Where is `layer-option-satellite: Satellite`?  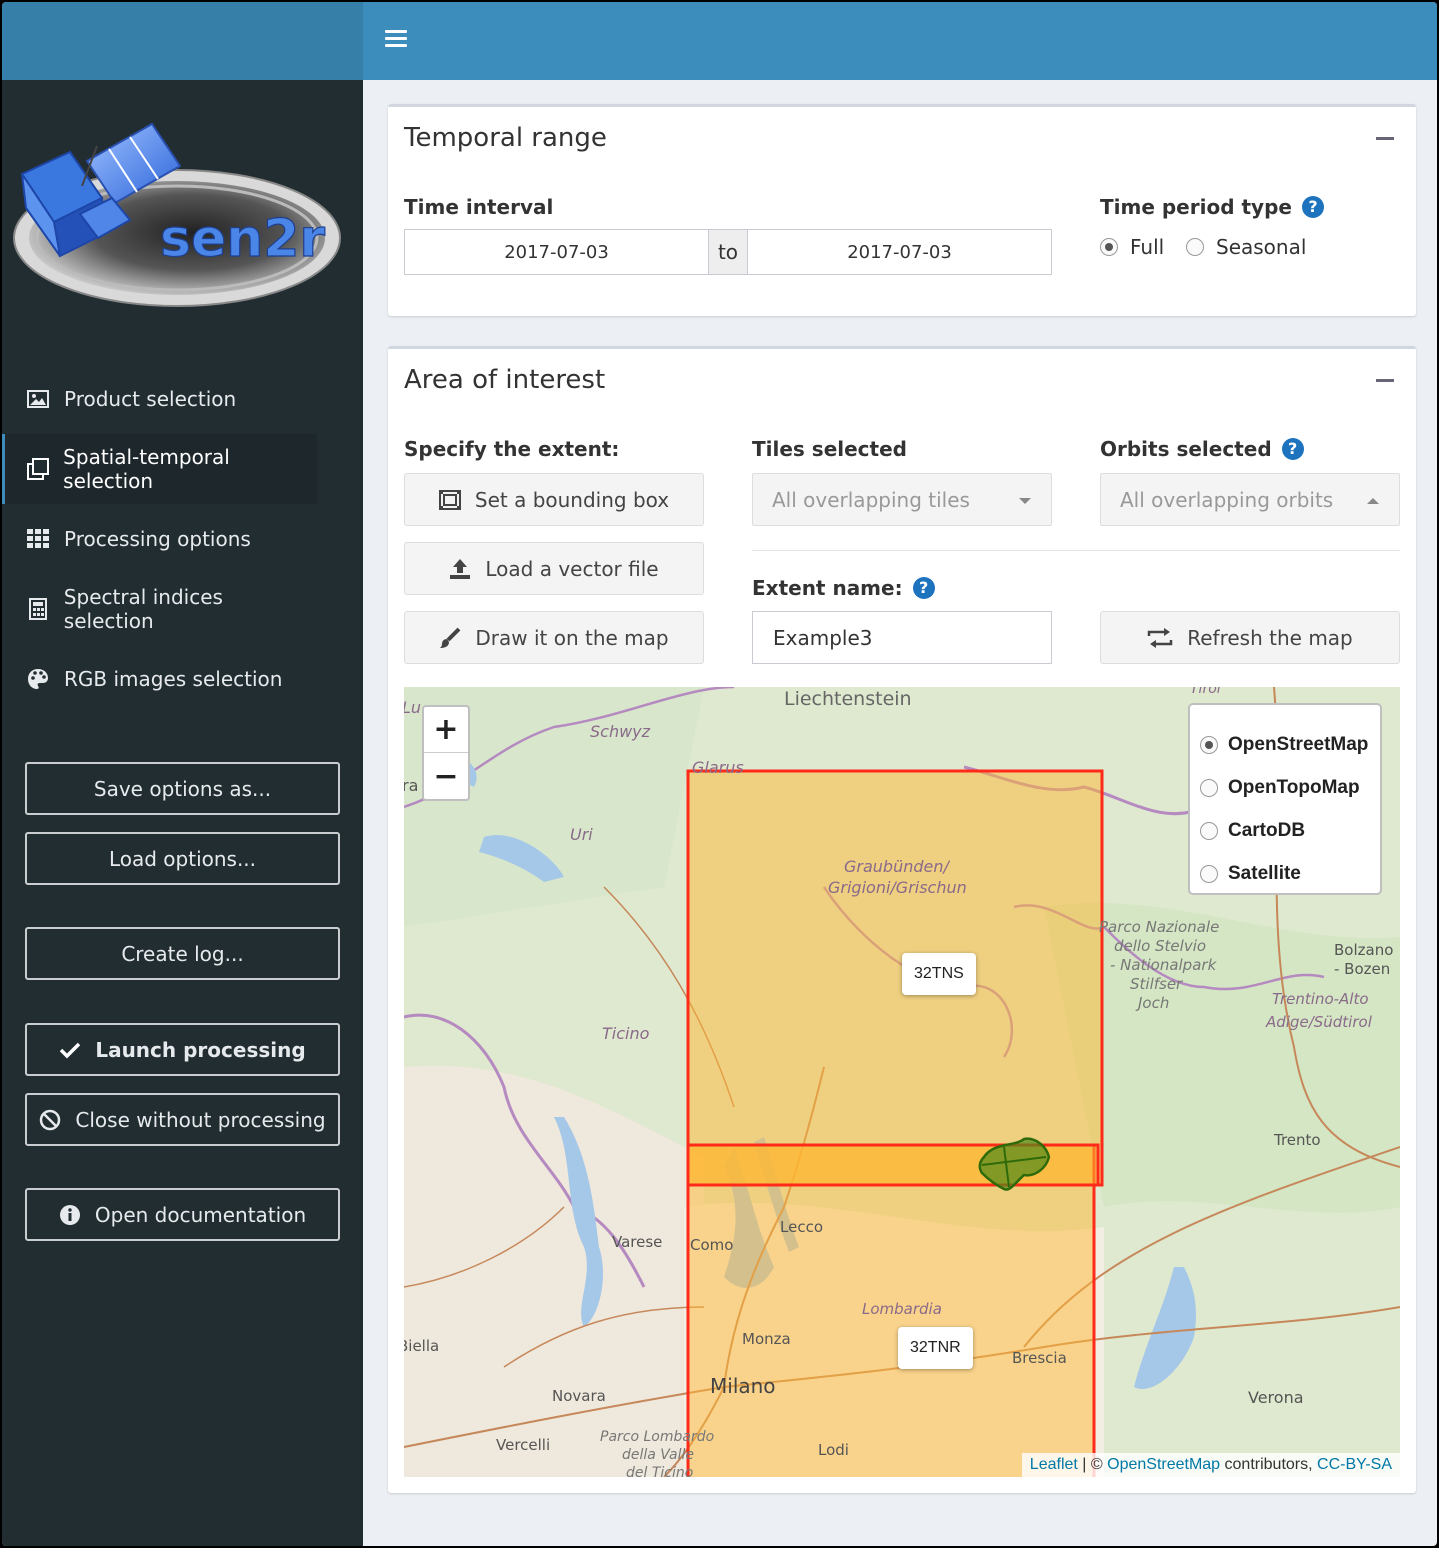
layer-option-satellite: Satellite is located at coordinates (1285, 873).